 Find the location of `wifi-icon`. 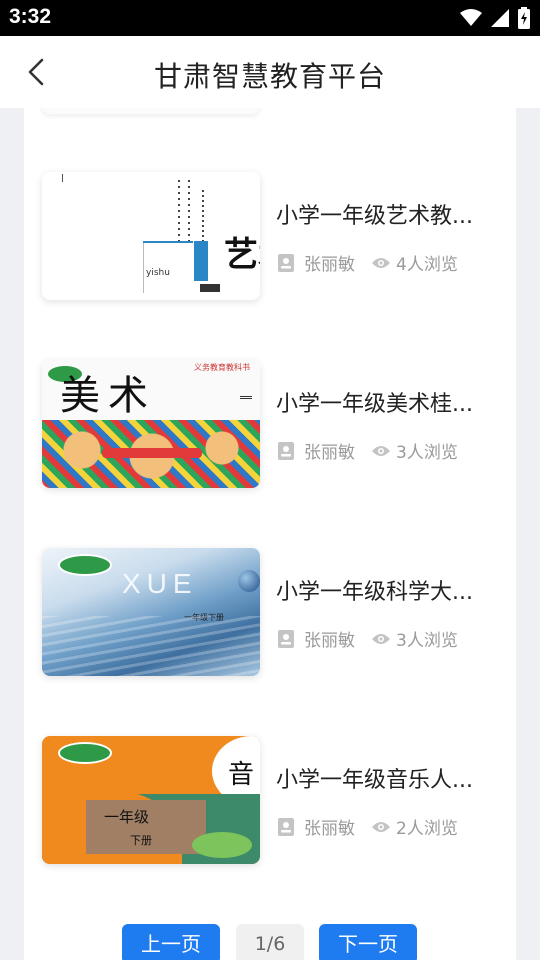

wifi-icon is located at coordinates (471, 17).